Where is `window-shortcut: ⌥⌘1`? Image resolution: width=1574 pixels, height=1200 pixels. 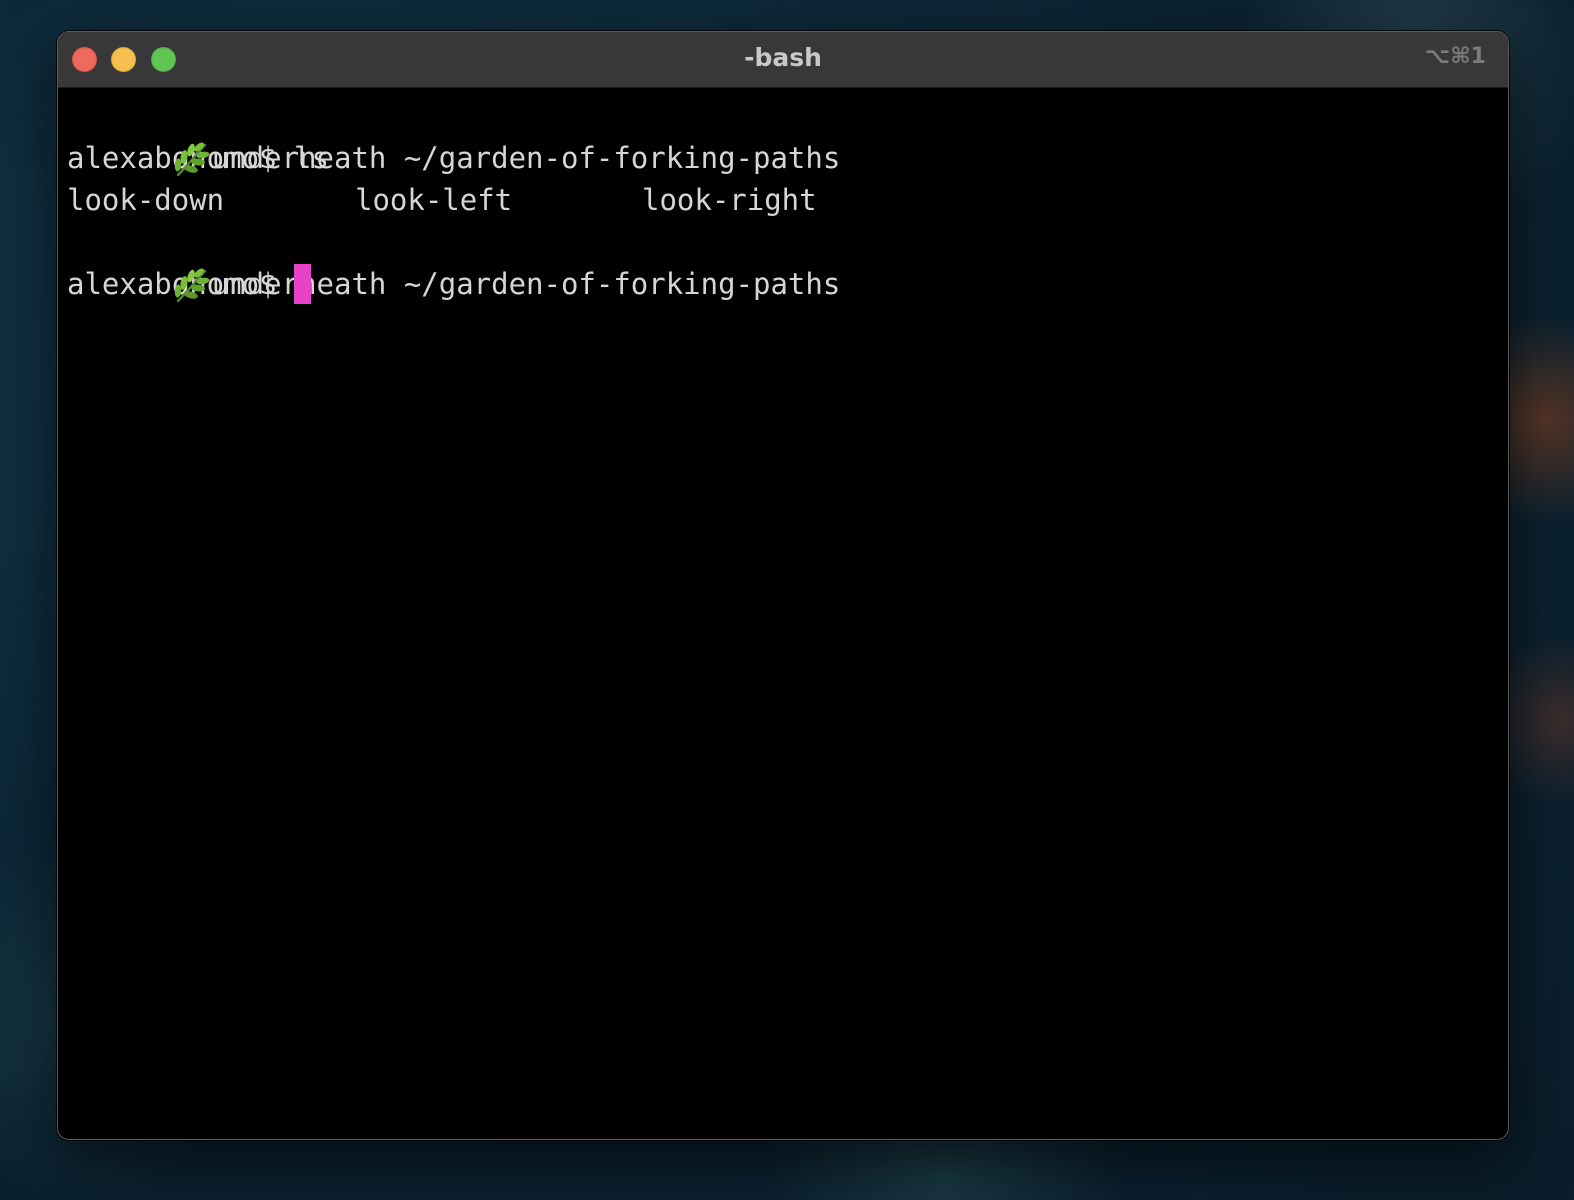
window-shortcut: ⌥⌘1 is located at coordinates (1455, 56).